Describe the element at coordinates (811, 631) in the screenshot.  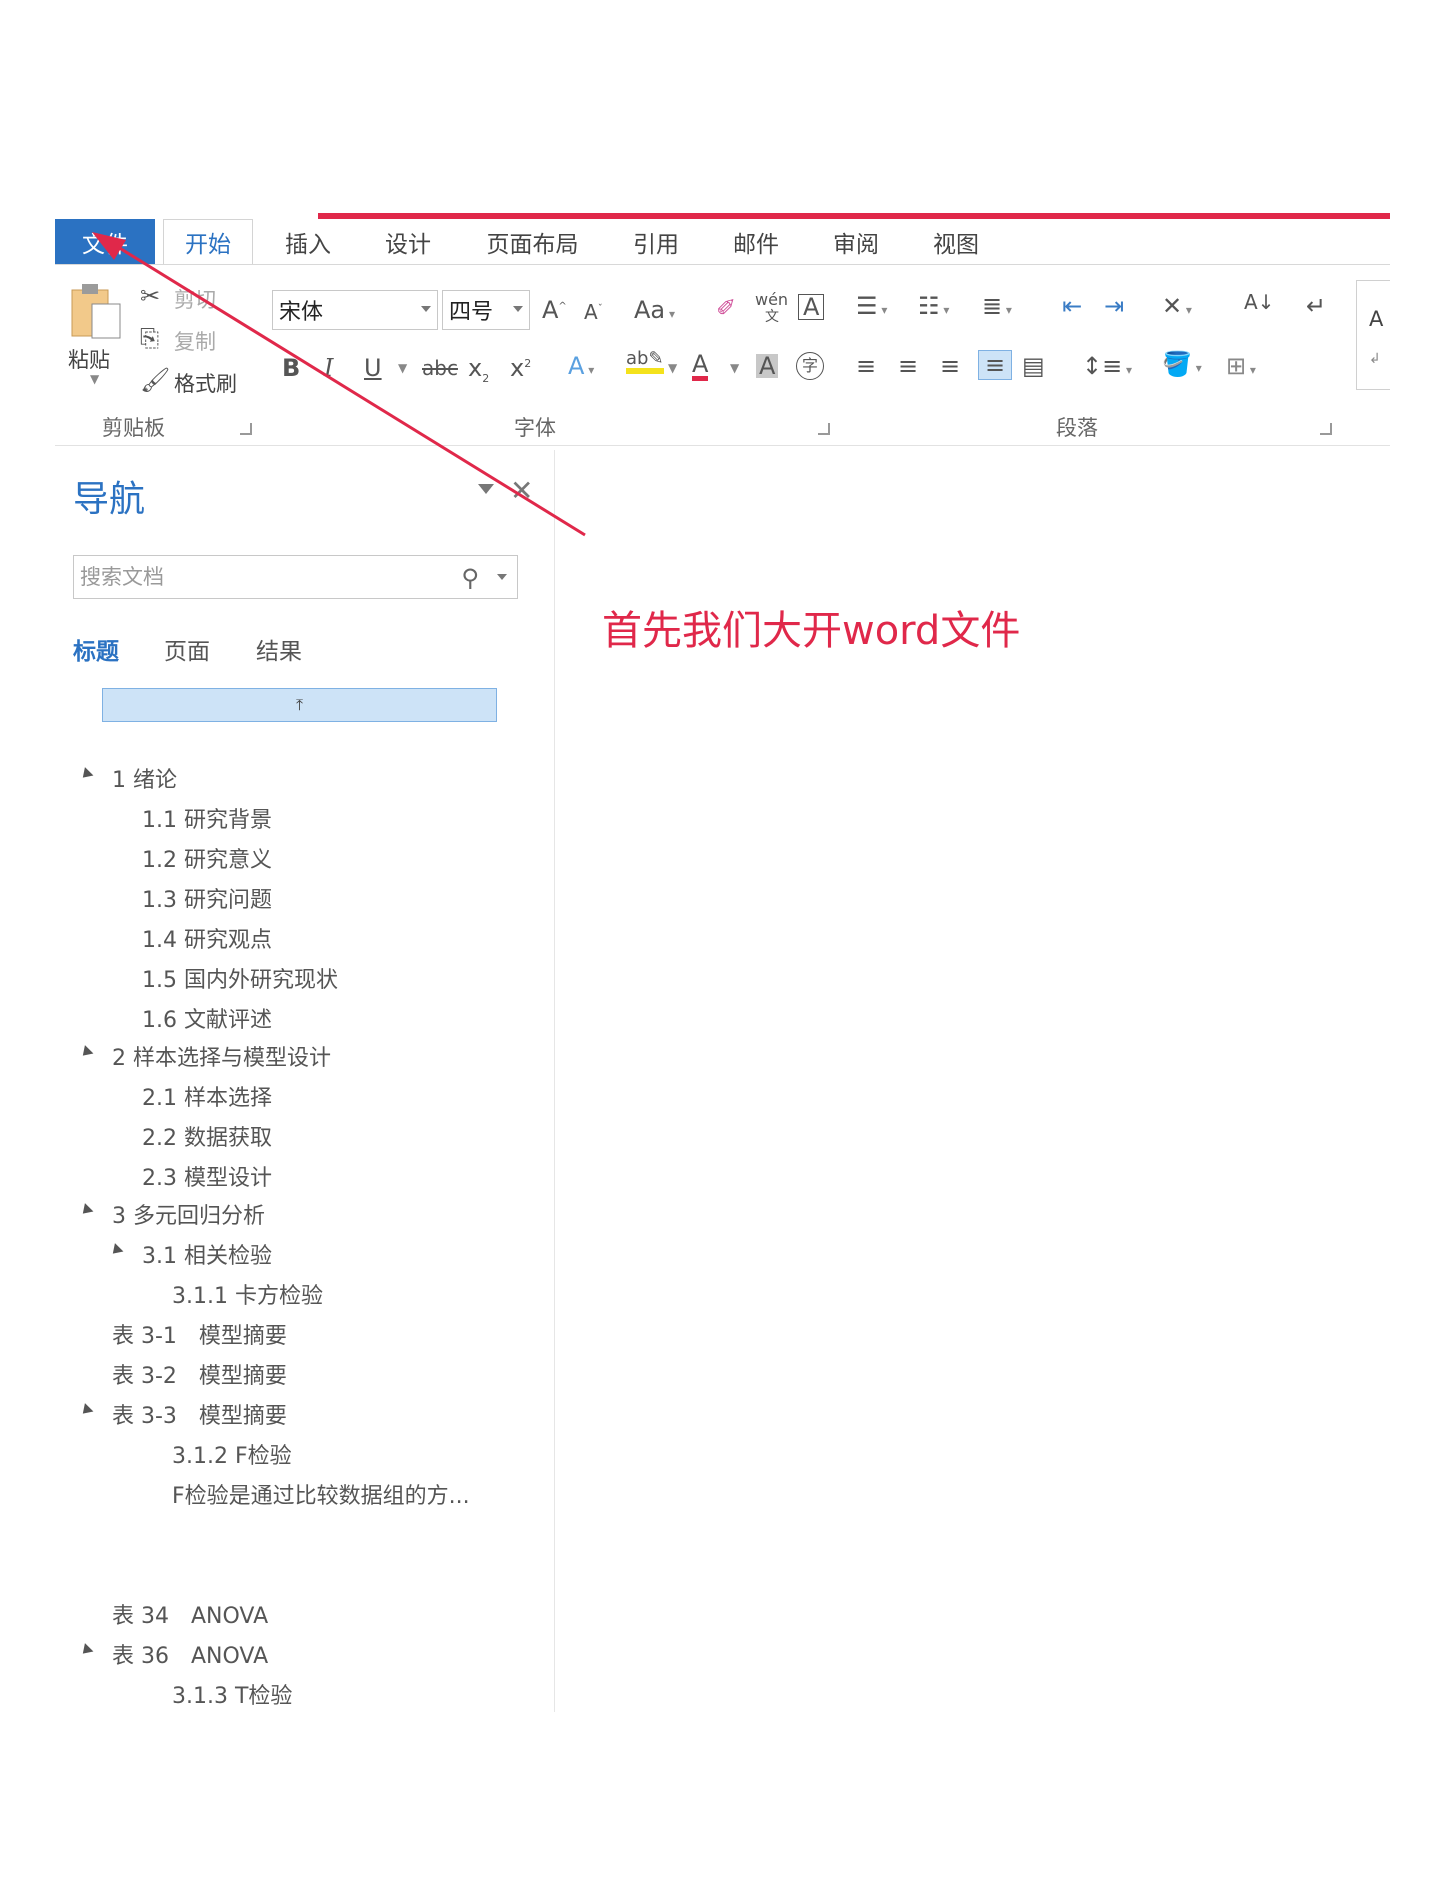
I see `annotation-text: 首先我们大开word文件` at that location.